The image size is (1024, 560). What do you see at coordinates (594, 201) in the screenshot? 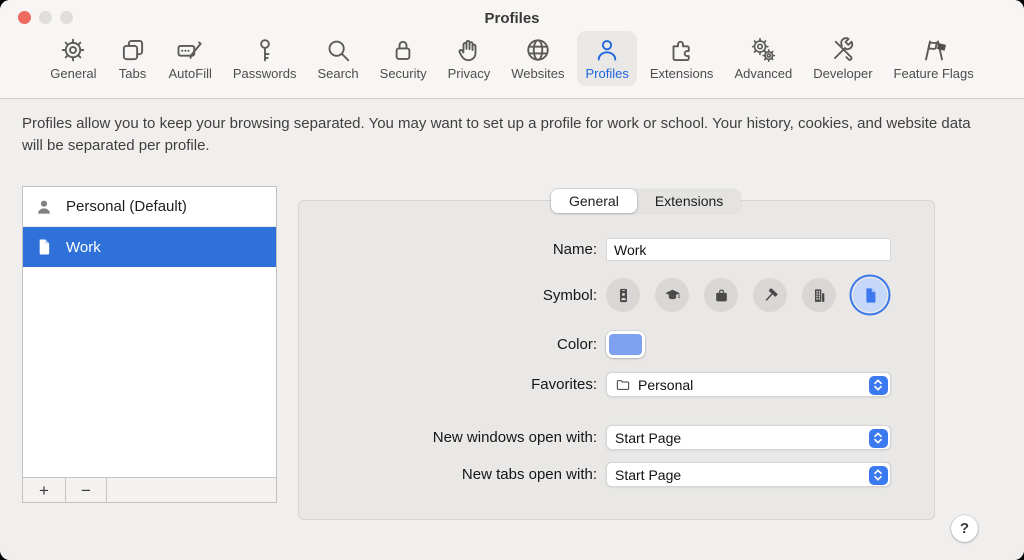
I see `tab-general: General` at bounding box center [594, 201].